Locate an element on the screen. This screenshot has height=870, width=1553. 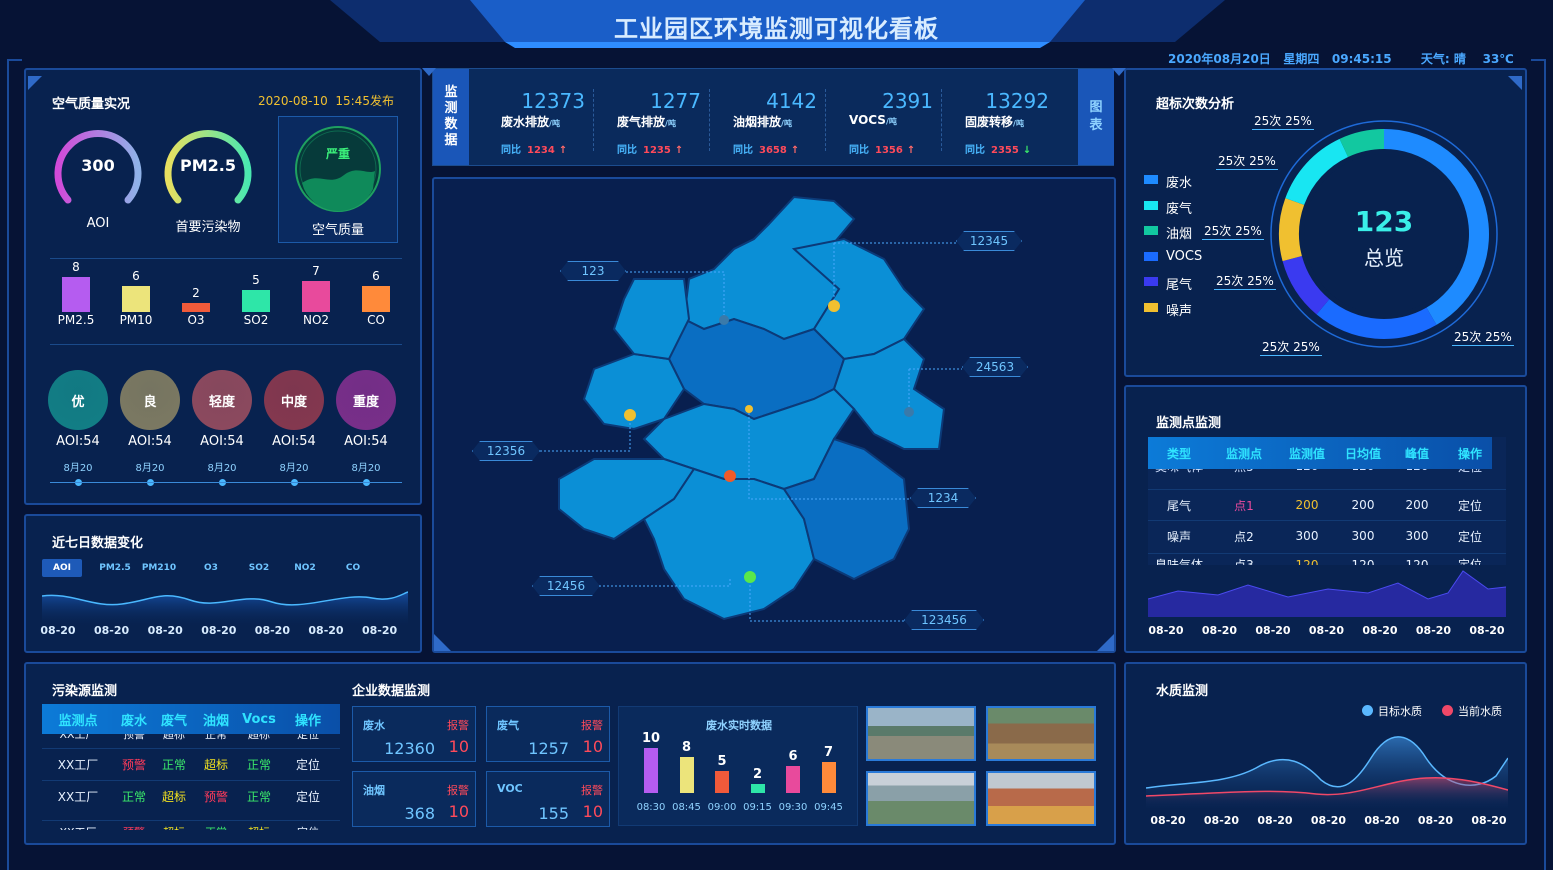
aqi-level-circle: 轻度 is located at coordinates (222, 400).